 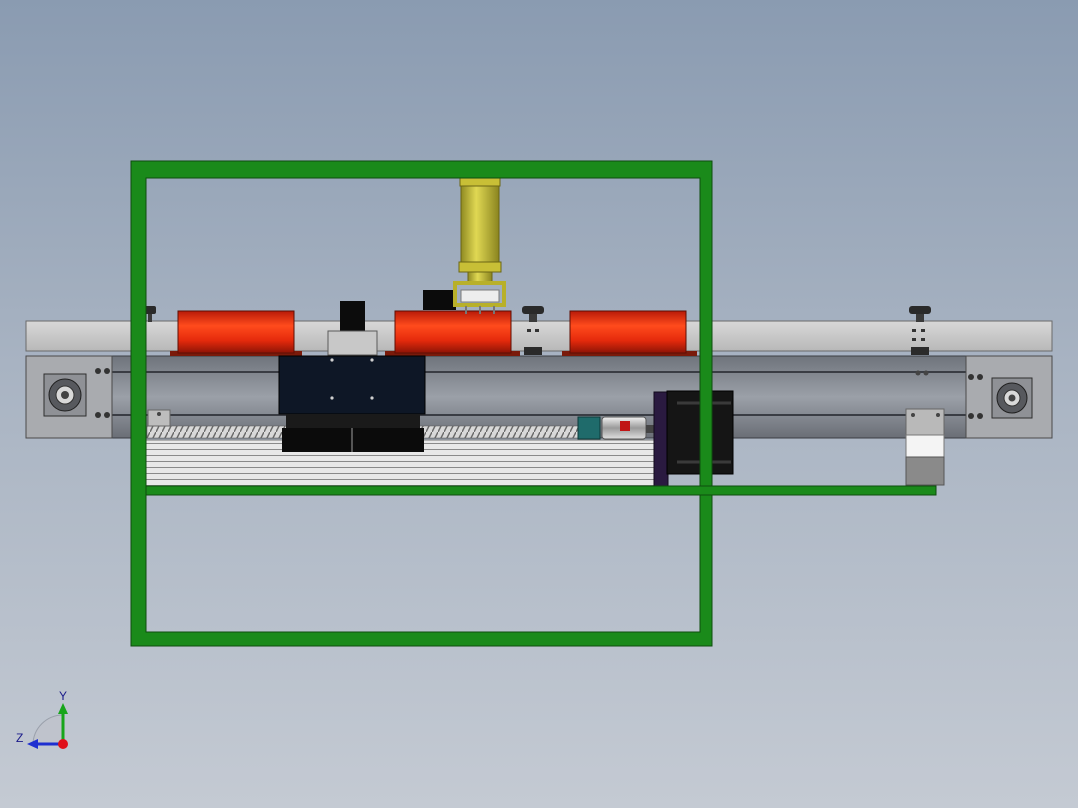 What do you see at coordinates (69, 397) in the screenshot?
I see `left-end-plate` at bounding box center [69, 397].